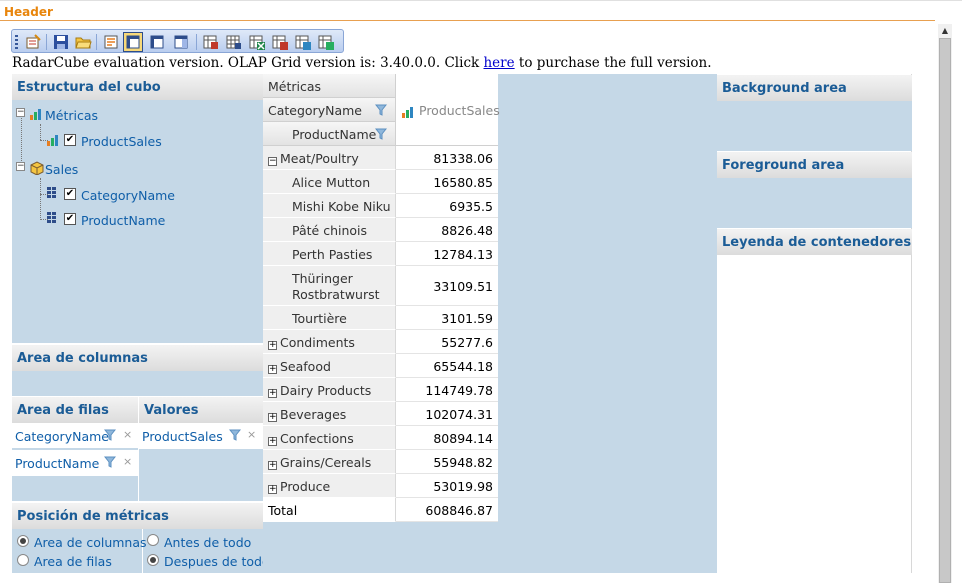  I want to click on grid-row-label: + Produce, so click(329, 486).